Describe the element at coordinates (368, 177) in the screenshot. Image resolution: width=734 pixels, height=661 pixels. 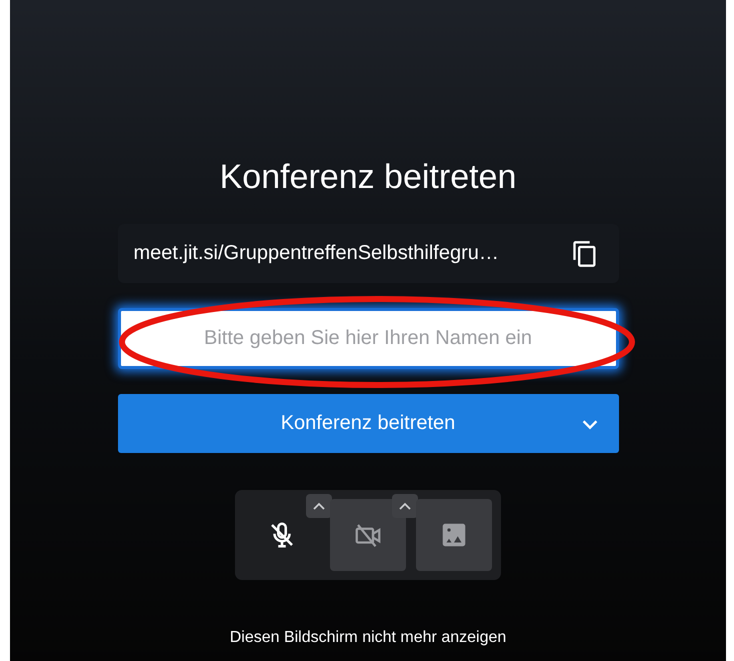
I see `dialog-title: Konferenz beitreten` at that location.